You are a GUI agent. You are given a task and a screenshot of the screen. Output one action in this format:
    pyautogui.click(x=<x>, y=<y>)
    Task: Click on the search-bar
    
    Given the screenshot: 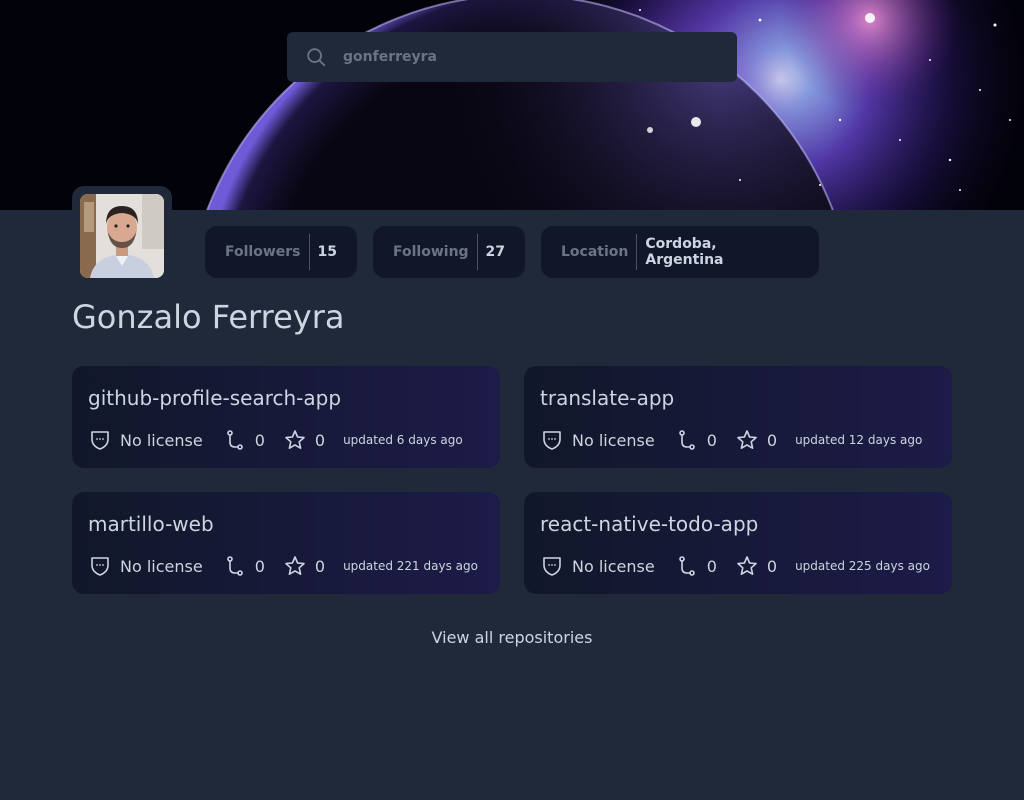 What is the action you would take?
    pyautogui.click(x=512, y=57)
    